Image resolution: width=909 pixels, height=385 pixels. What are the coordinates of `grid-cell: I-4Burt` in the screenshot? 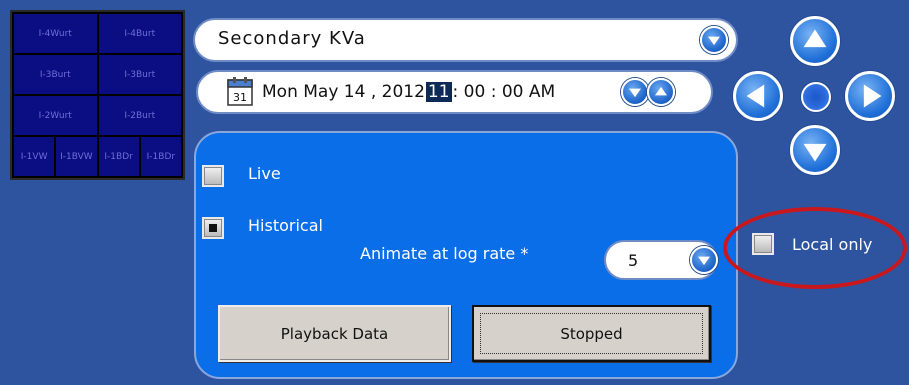 It's located at (139, 33).